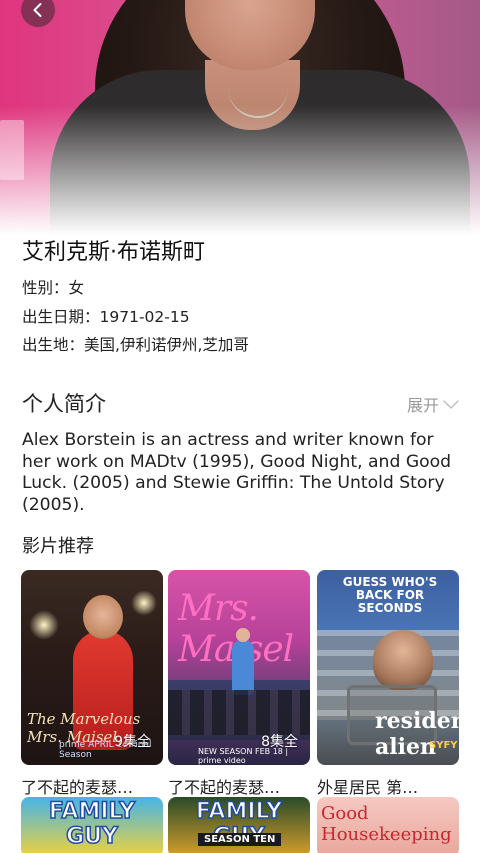 Image resolution: width=480 pixels, height=853 pixels. What do you see at coordinates (61, 317) in the screenshot?
I see `birth-date-label: 出生日期：` at bounding box center [61, 317].